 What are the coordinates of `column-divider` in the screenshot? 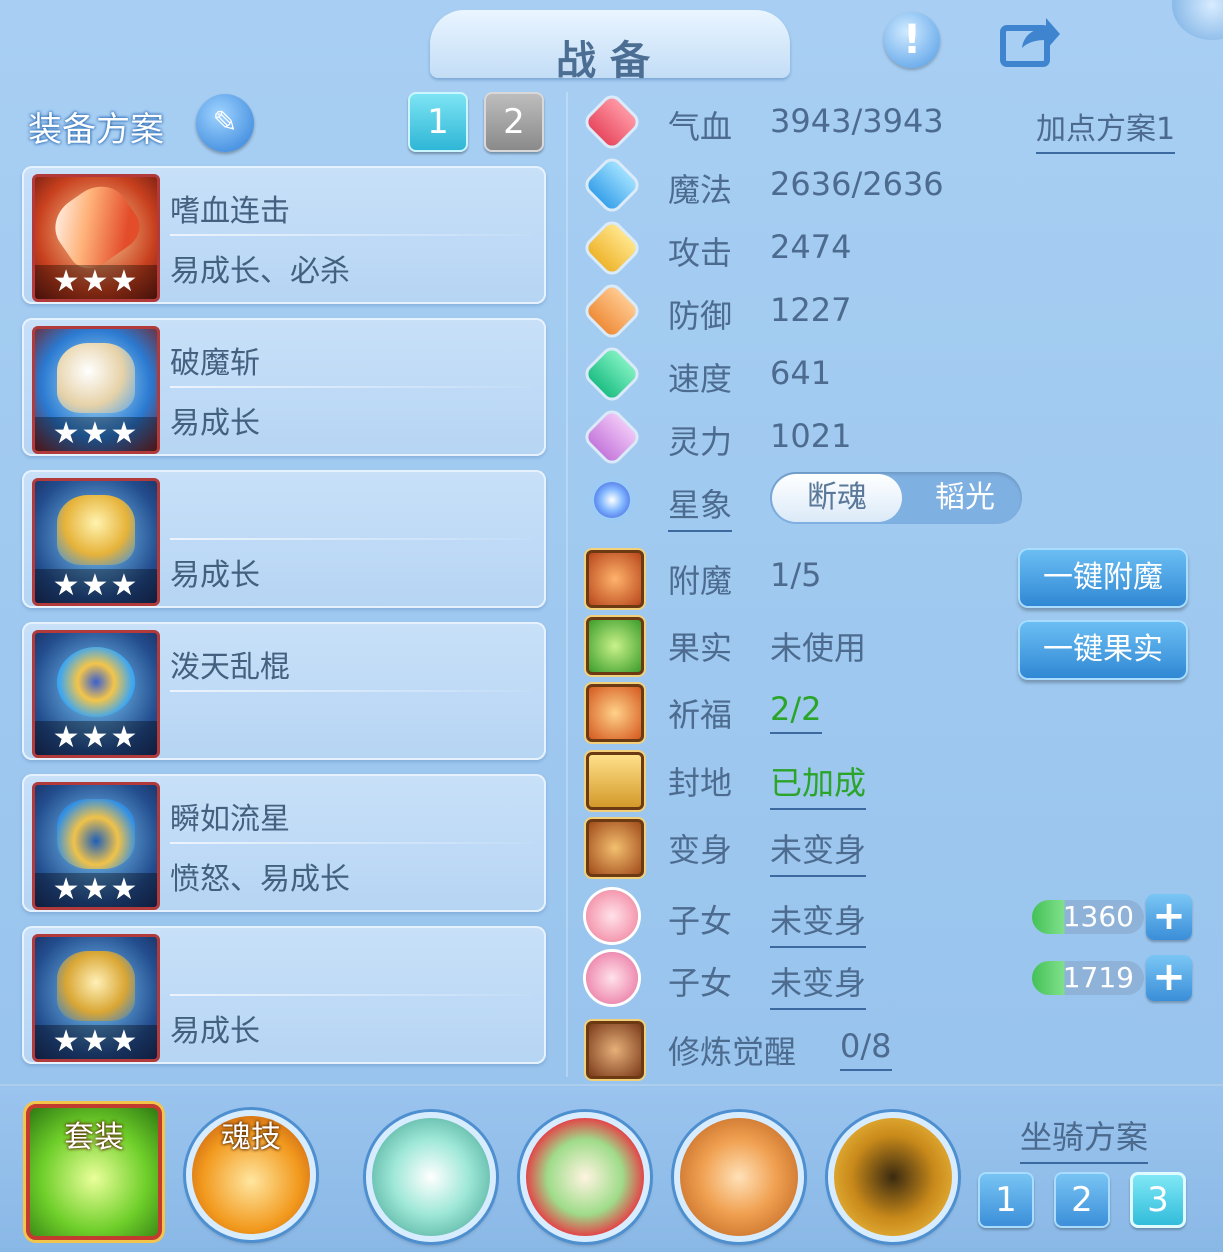 It's located at (567, 584).